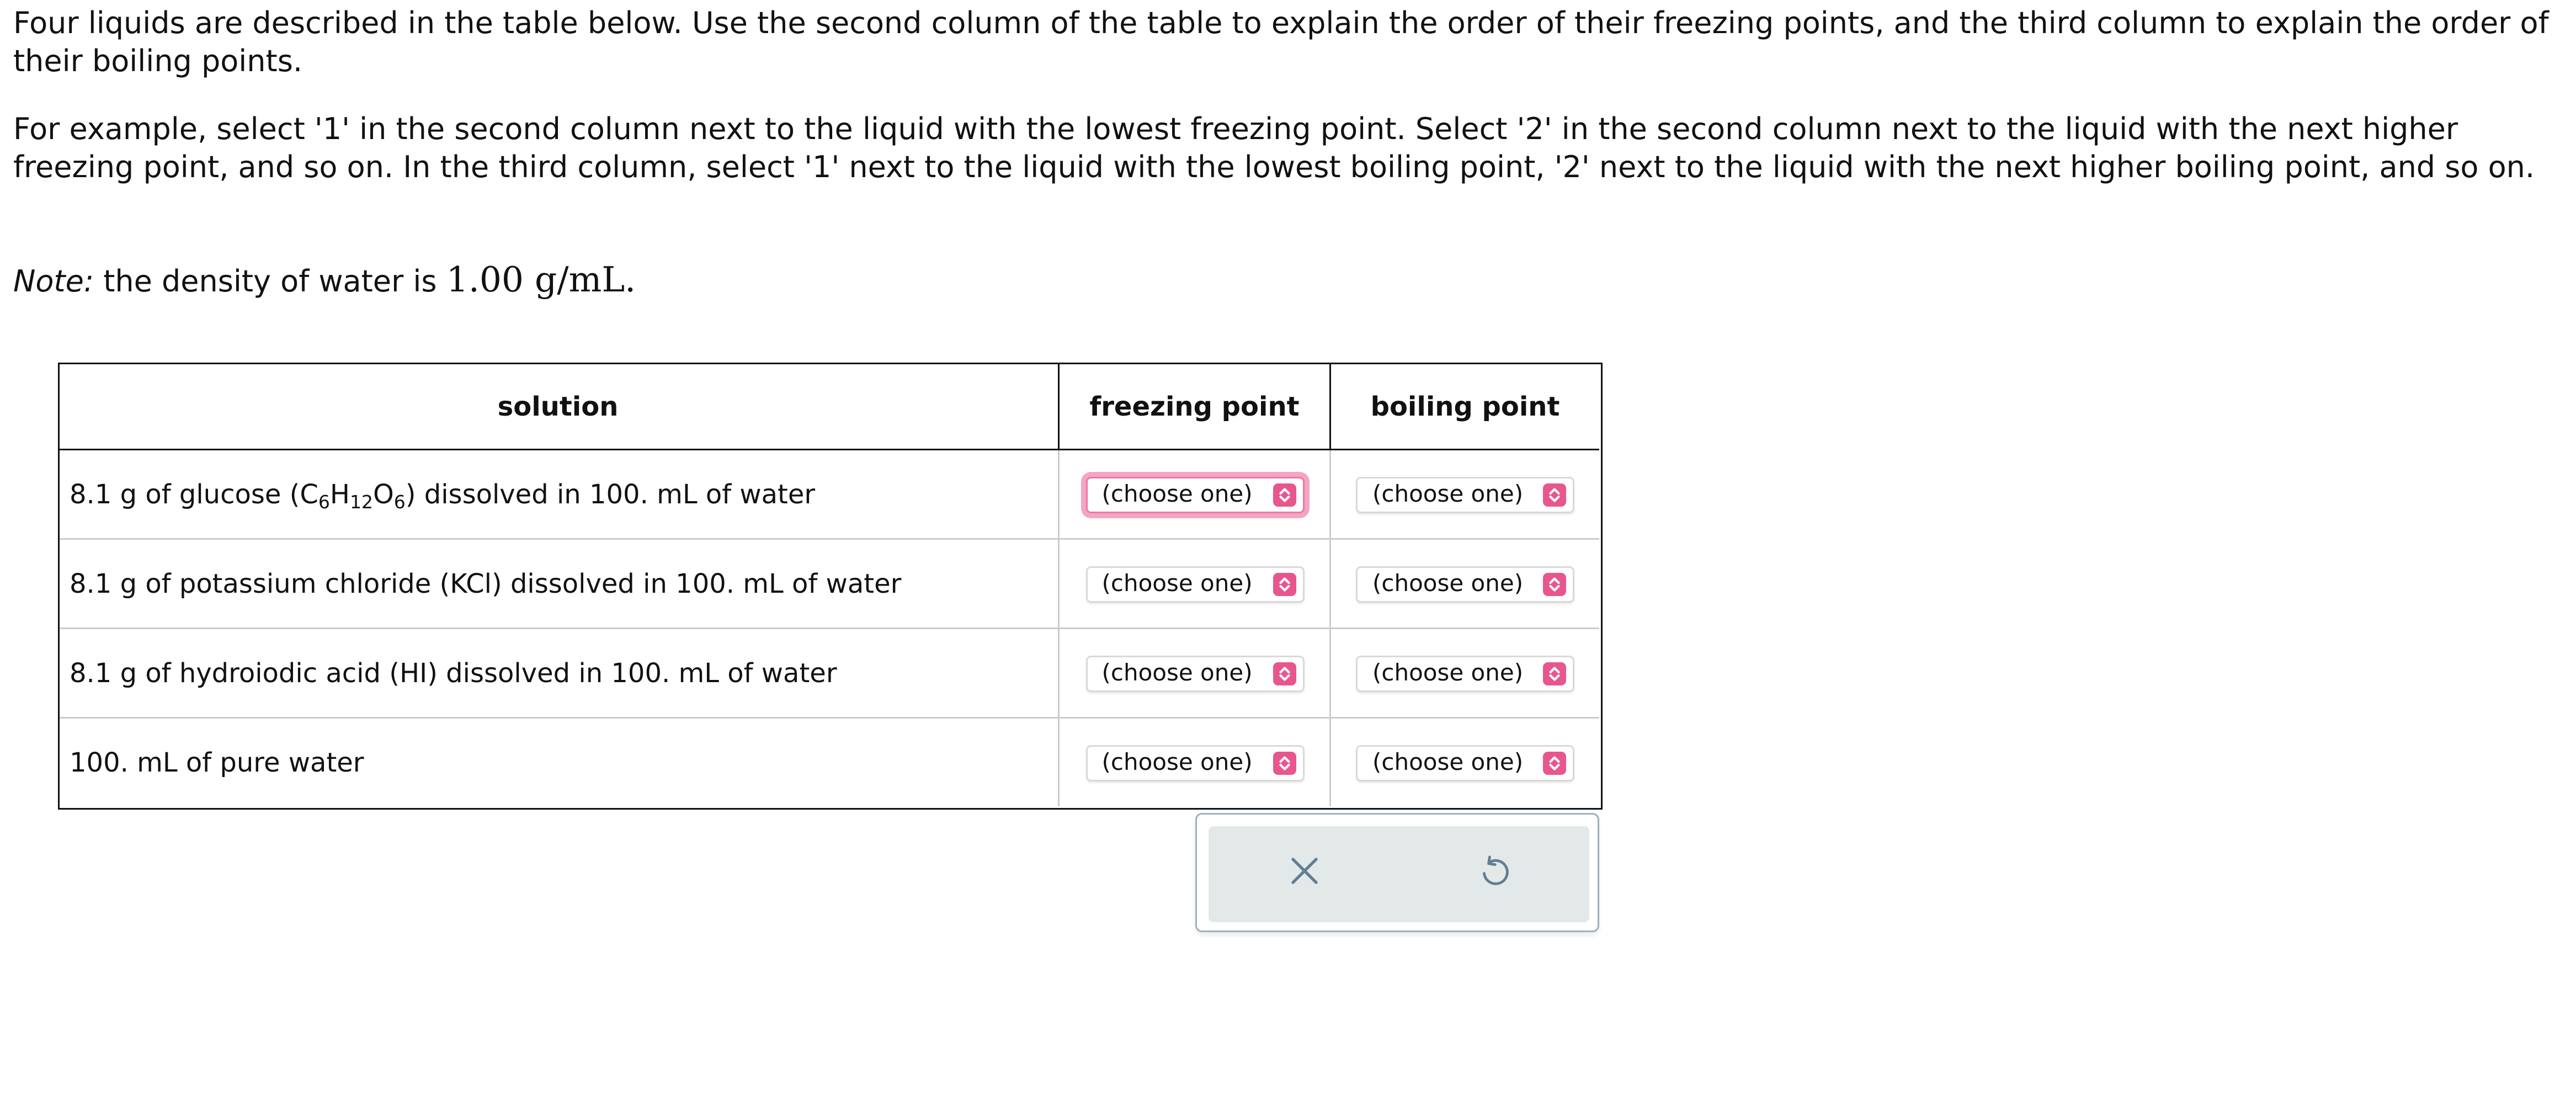  Describe the element at coordinates (541, 280) in the screenshot. I see `density-value: 1.00 g/mL.` at that location.